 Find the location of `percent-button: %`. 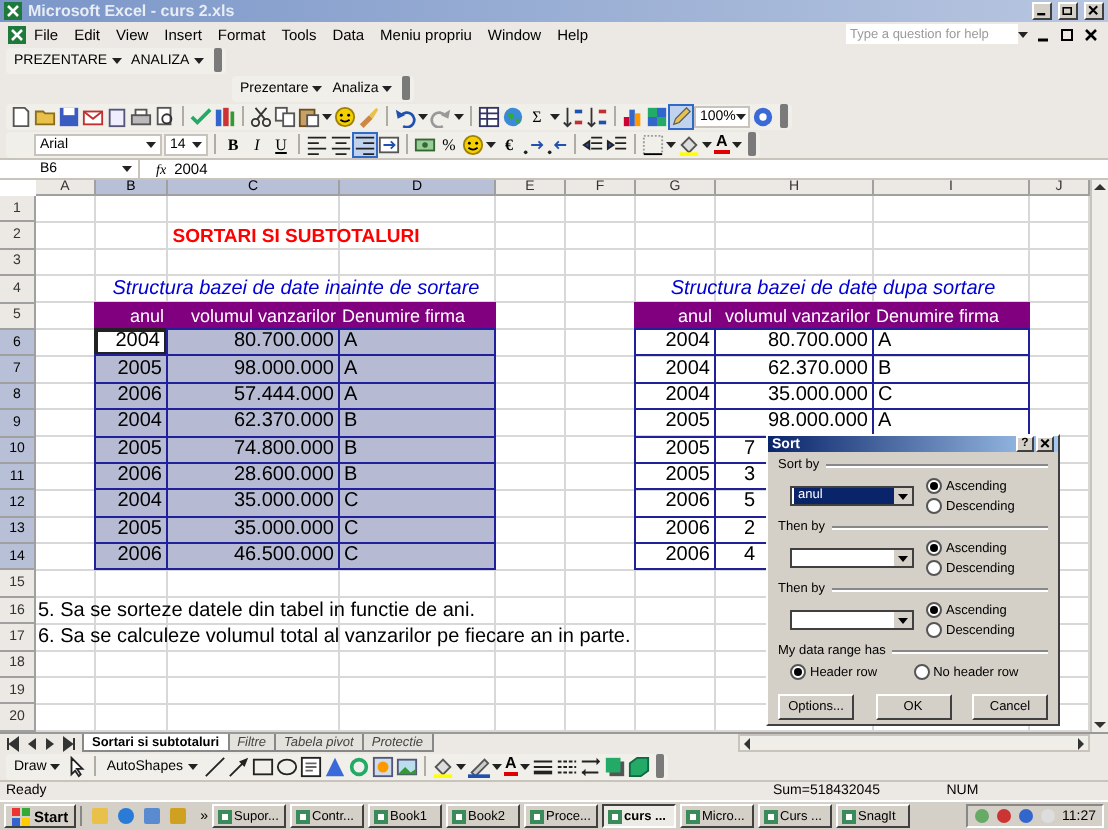

percent-button: % is located at coordinates (449, 144).